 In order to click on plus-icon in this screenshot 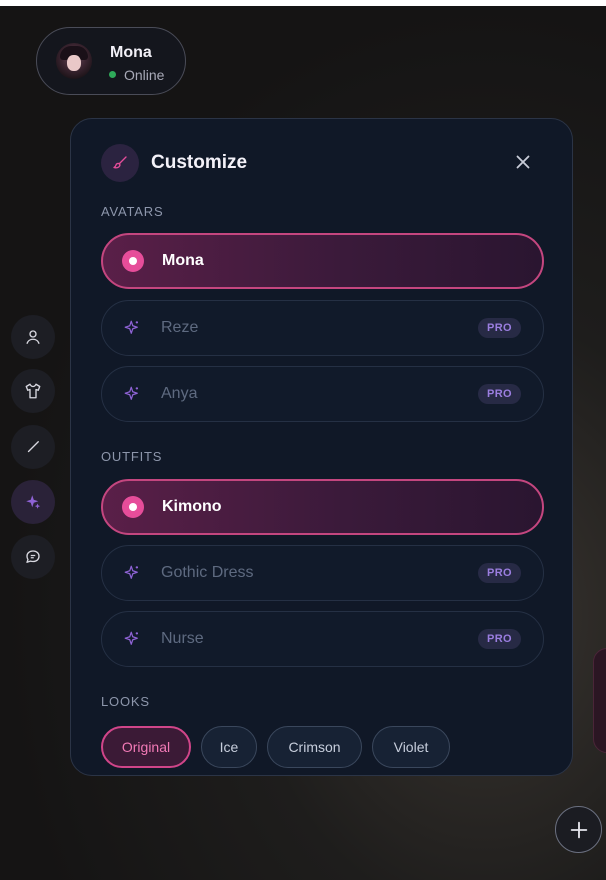, I will do `click(578, 829)`.